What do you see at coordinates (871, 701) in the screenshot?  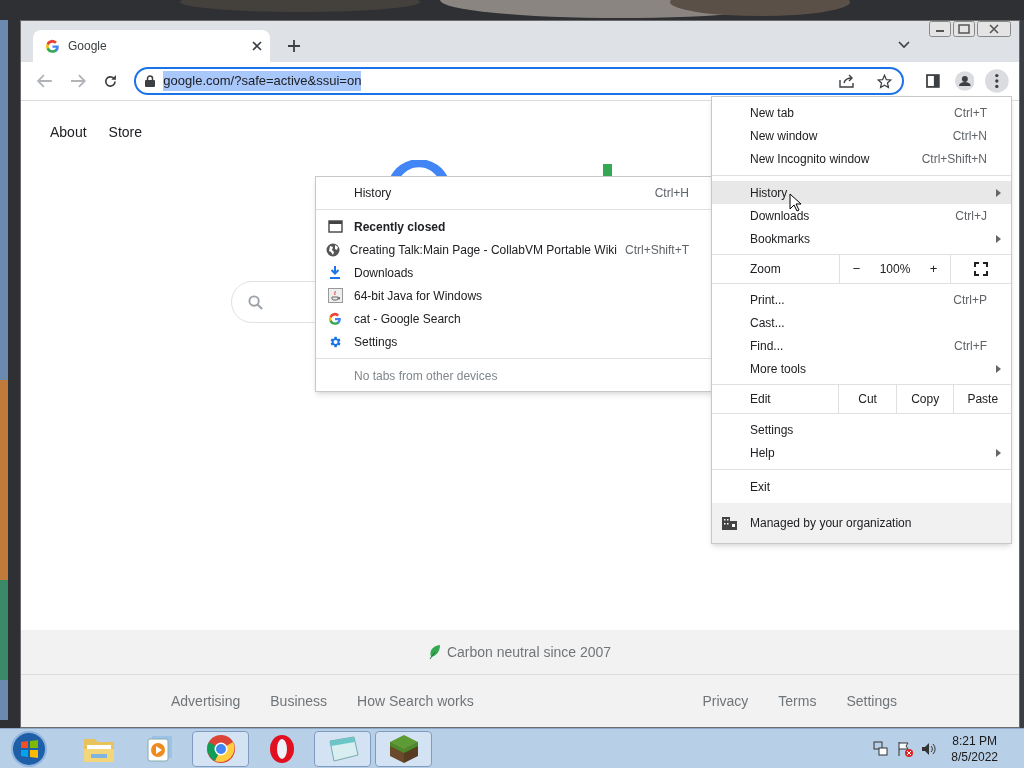 I see `footer-link: Settings` at bounding box center [871, 701].